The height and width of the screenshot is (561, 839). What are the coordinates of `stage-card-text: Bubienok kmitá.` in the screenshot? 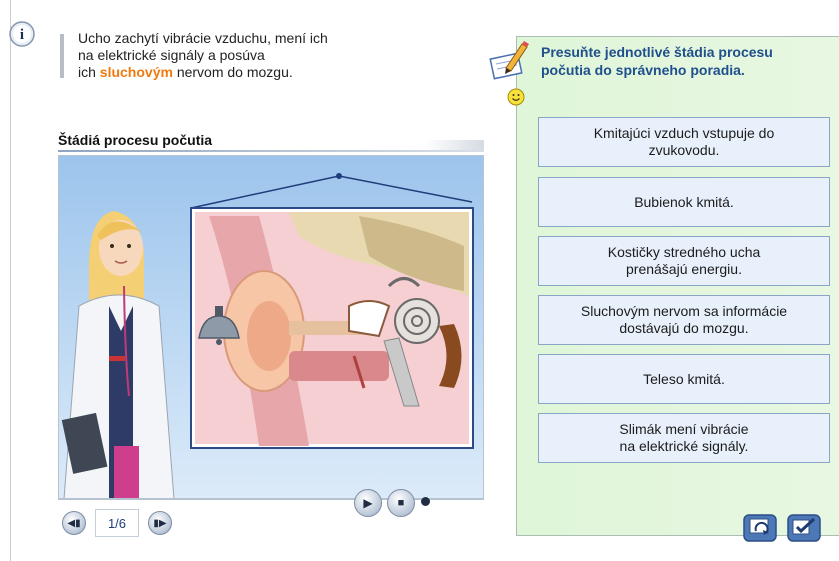 It's located at (684, 201).